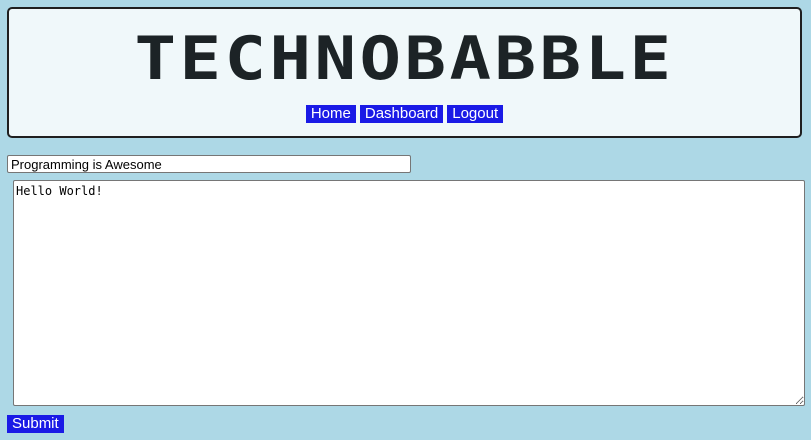 This screenshot has width=811, height=440. What do you see at coordinates (209, 164) in the screenshot?
I see `post-title-input` at bounding box center [209, 164].